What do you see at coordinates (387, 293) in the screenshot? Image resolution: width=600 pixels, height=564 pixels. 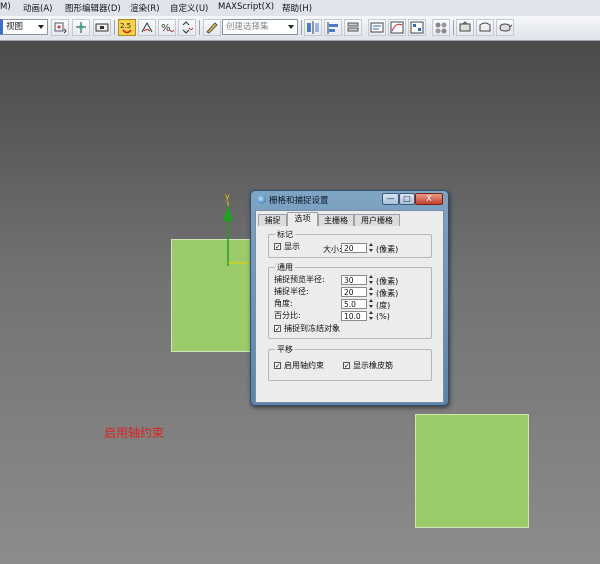 I see `snap-radius-unit: (像素)` at bounding box center [387, 293].